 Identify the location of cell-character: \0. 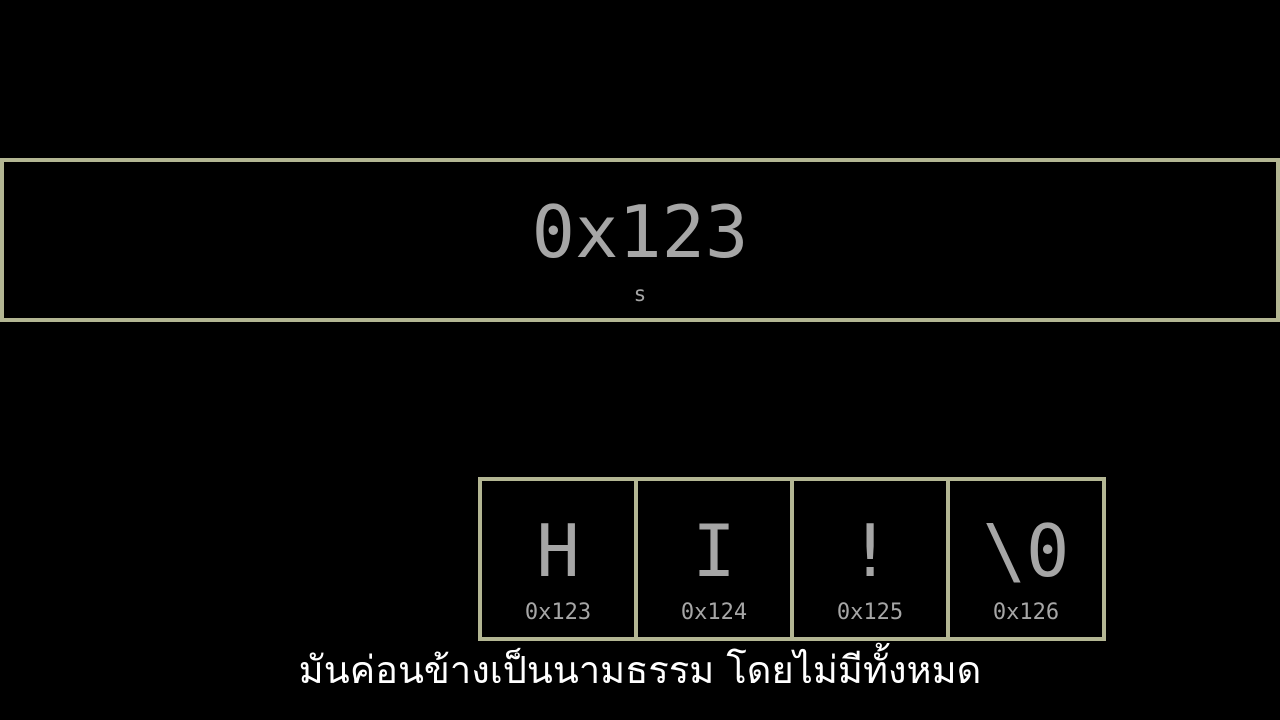
(1026, 551).